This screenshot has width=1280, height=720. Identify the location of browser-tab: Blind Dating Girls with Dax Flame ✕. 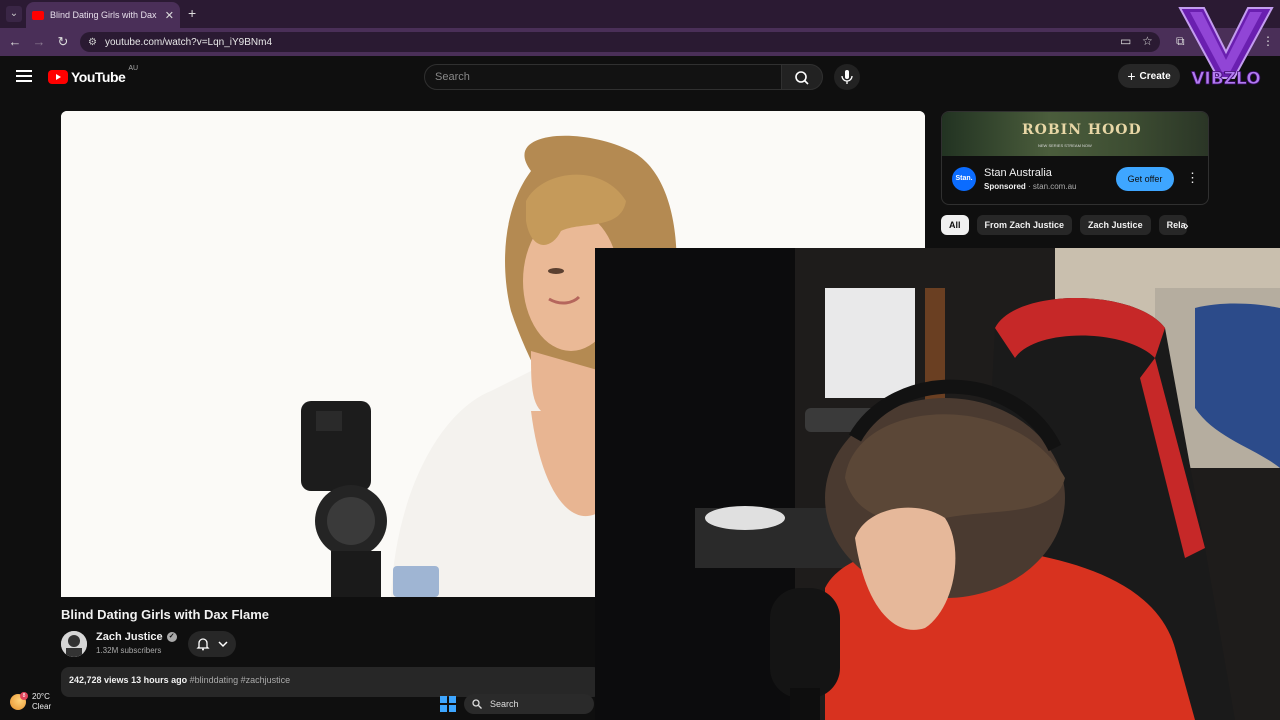
(103, 15).